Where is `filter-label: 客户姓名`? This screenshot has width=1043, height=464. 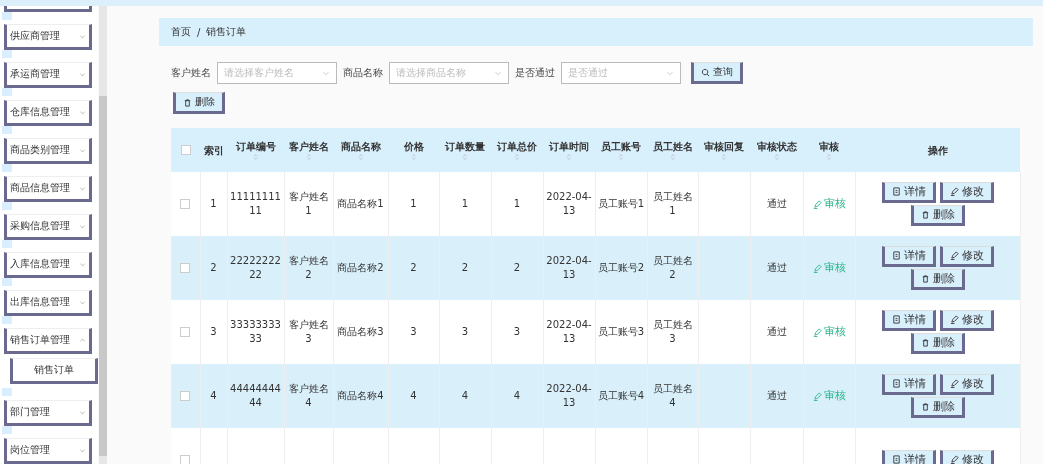 filter-label: 客户姓名 is located at coordinates (191, 73).